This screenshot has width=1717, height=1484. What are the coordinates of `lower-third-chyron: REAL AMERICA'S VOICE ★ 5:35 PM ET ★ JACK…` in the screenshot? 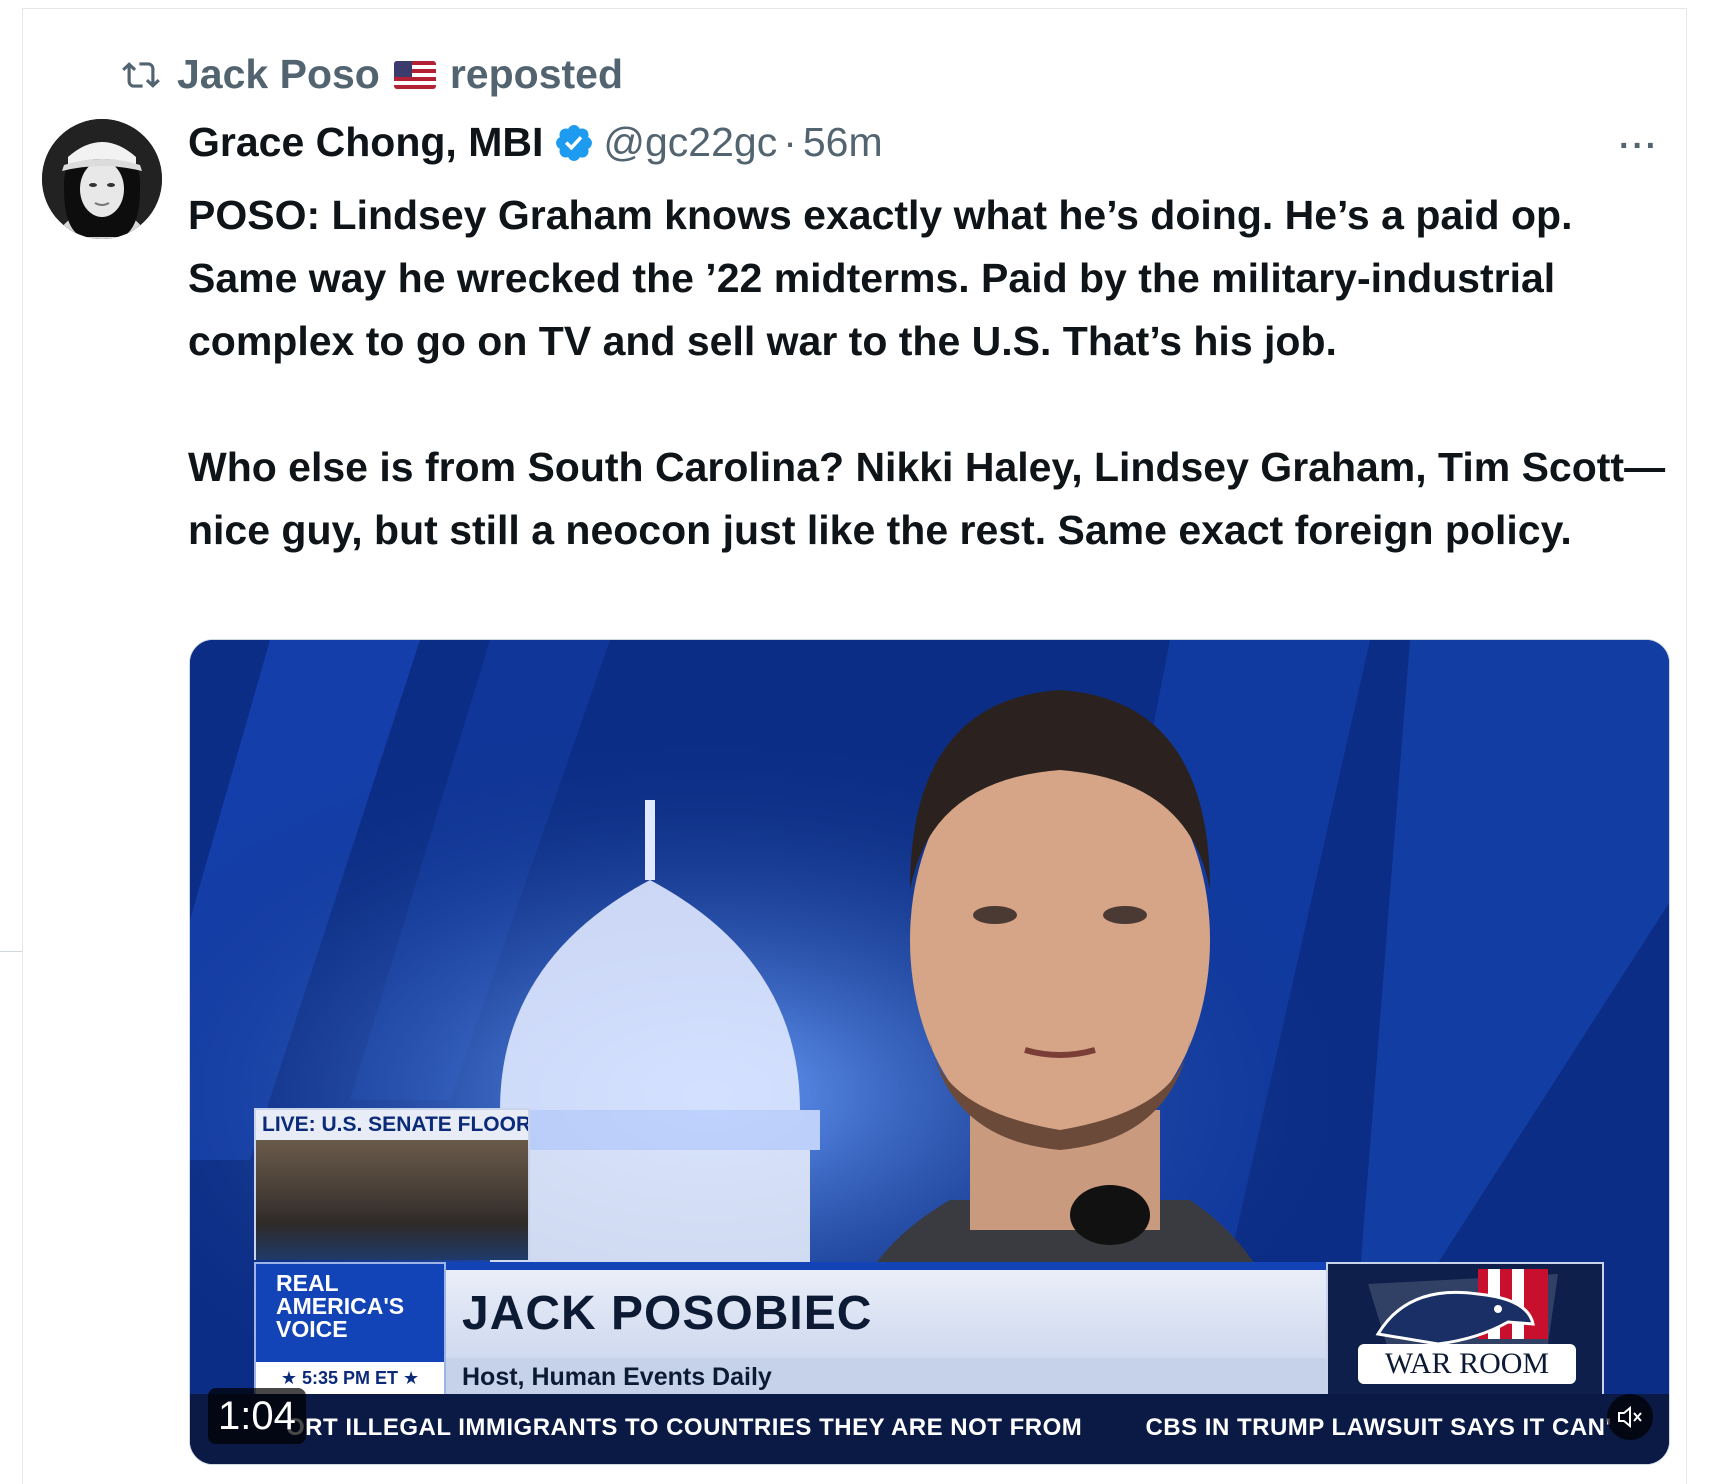 It's located at (929, 1329).